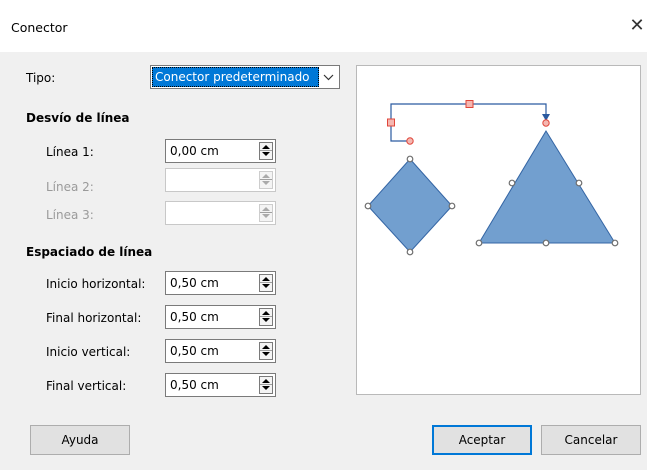 This screenshot has width=647, height=470. I want to click on line-2-spinbox, so click(220, 180).